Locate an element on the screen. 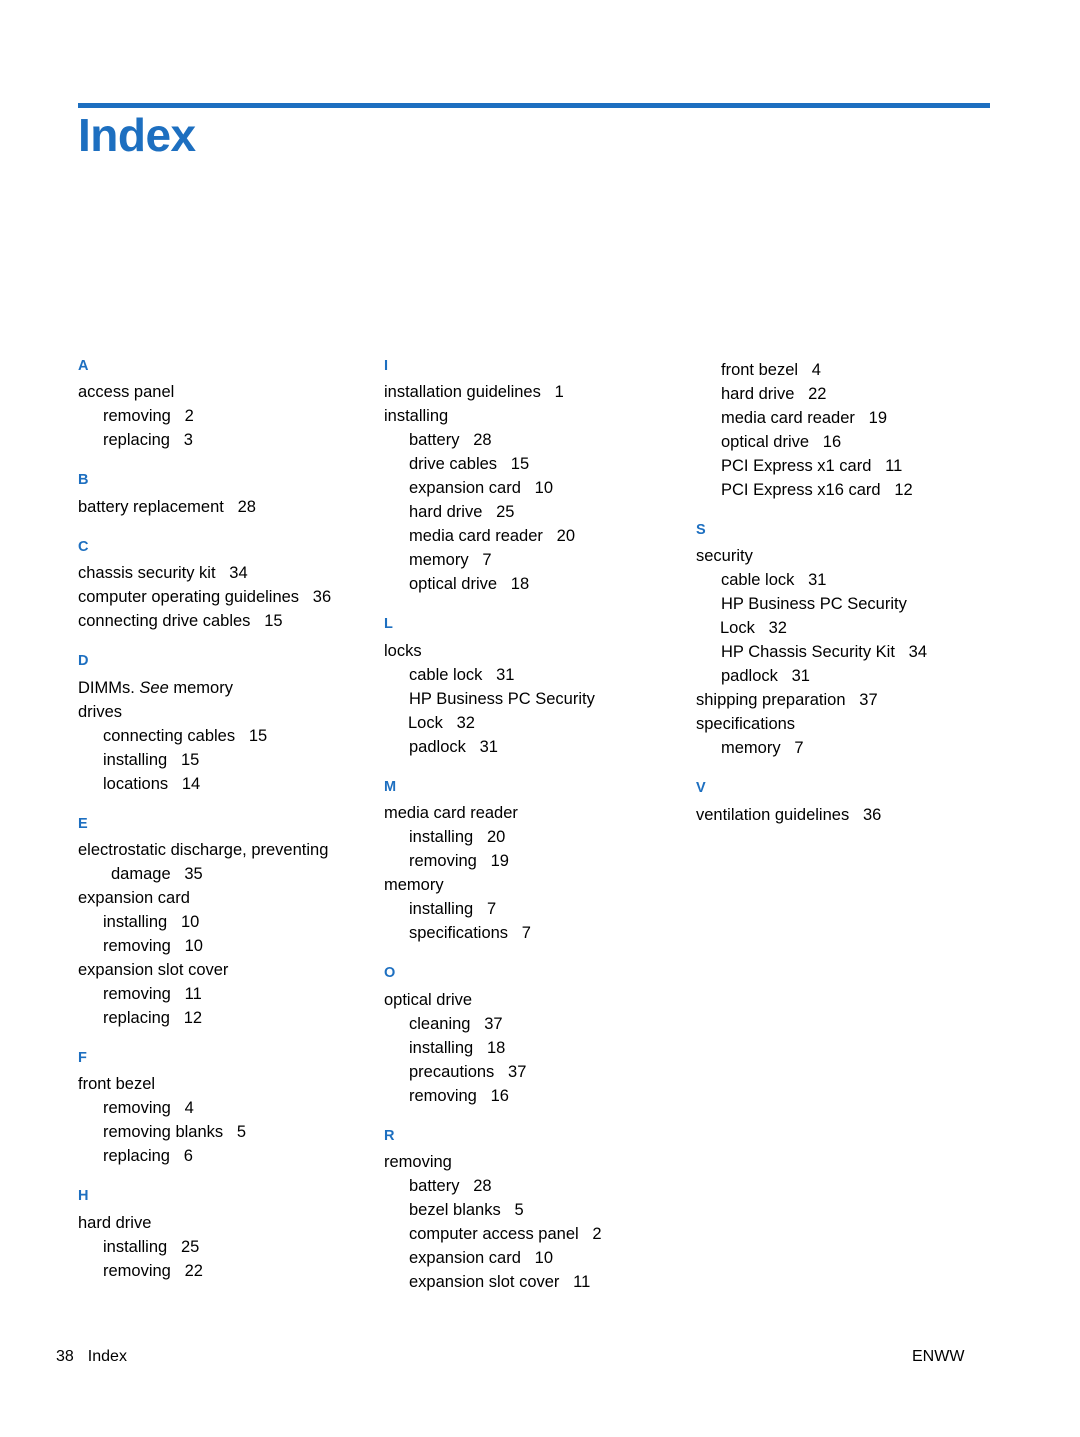  index-entry: removing 4 is located at coordinates (148, 1108).